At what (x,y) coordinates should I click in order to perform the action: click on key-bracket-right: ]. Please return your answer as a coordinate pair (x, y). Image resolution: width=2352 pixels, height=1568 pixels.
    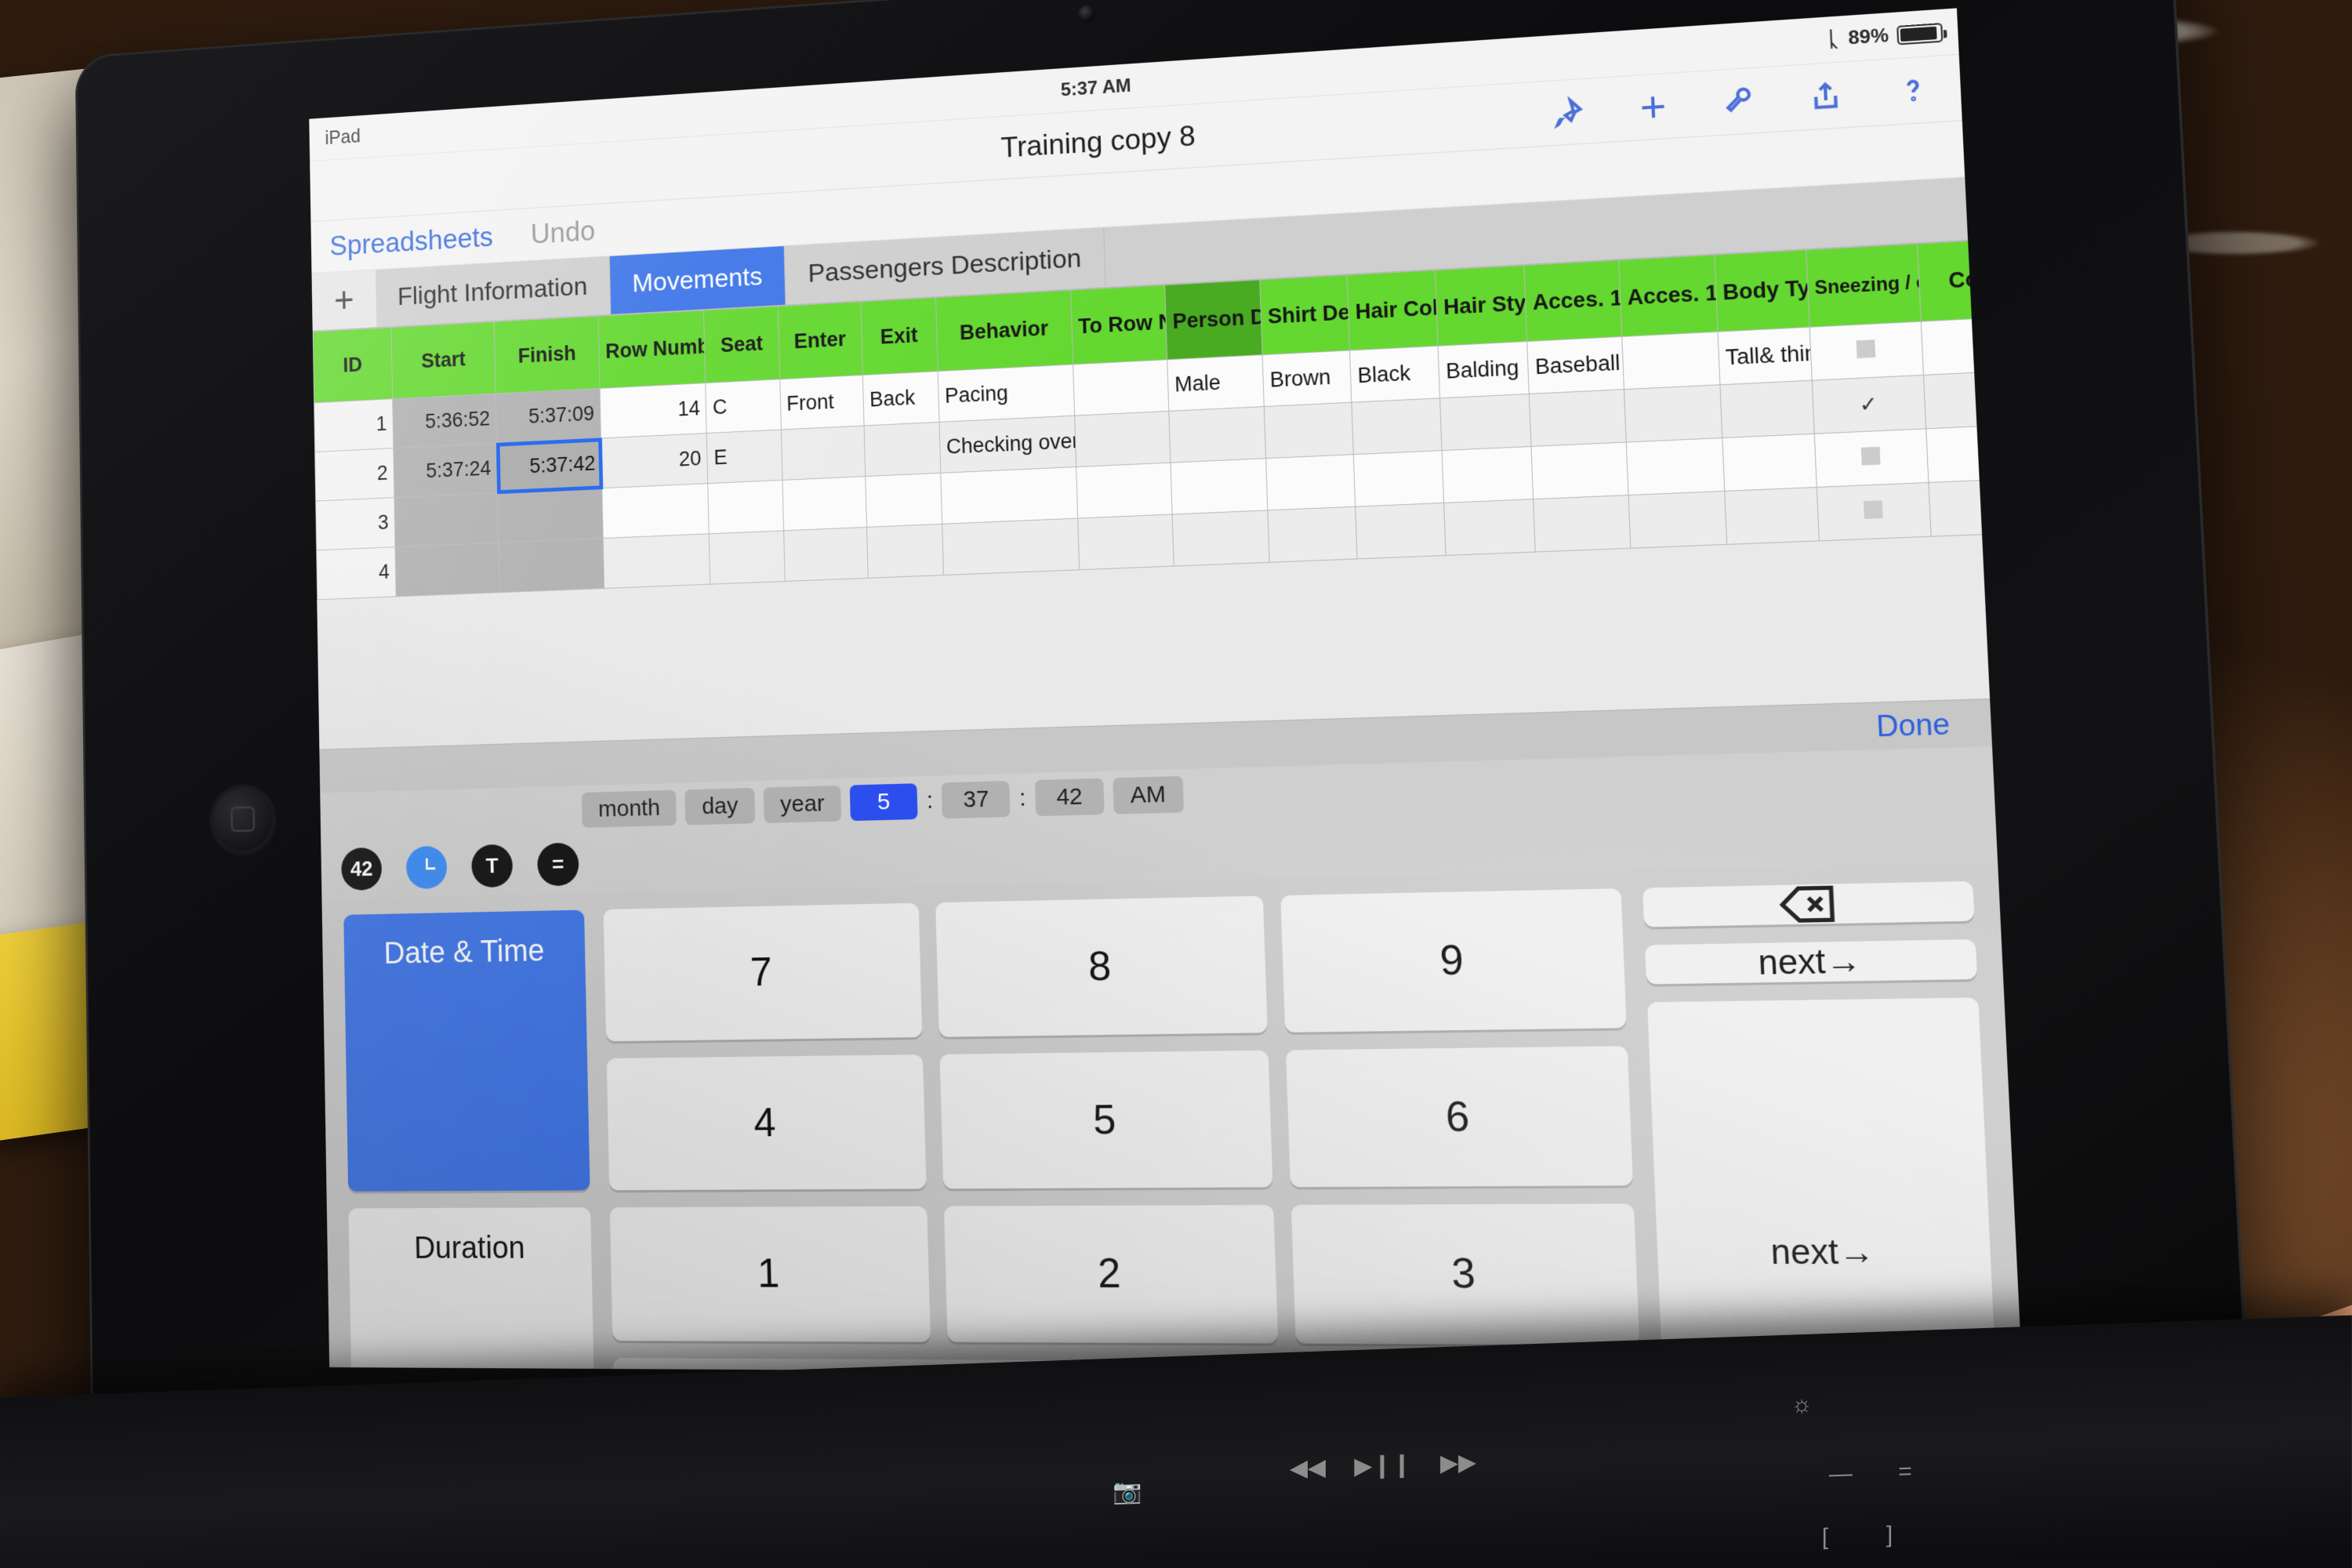
    Looking at the image, I should click on (1889, 1535).